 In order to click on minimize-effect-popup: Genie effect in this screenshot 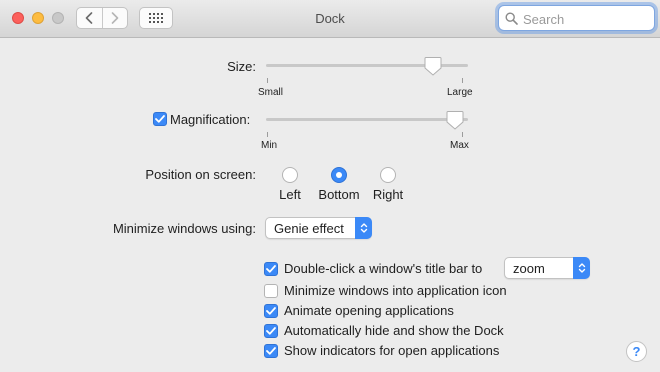, I will do `click(318, 228)`.